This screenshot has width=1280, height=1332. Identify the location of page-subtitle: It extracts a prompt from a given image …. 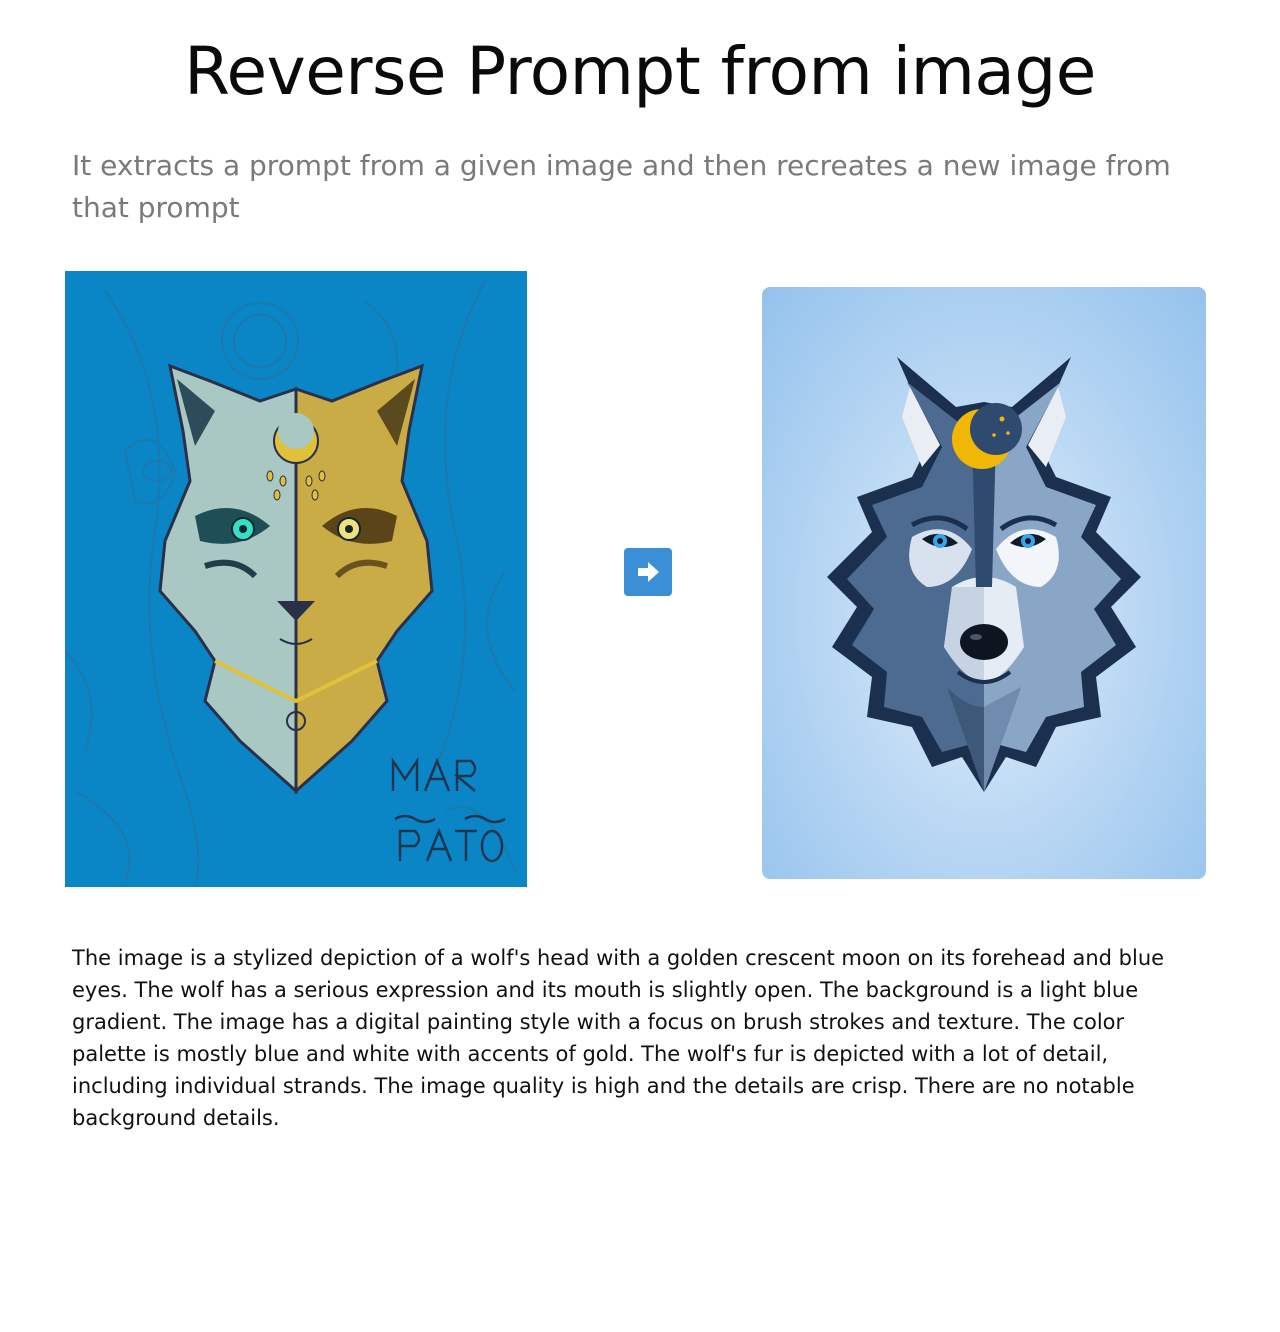
(621, 186).